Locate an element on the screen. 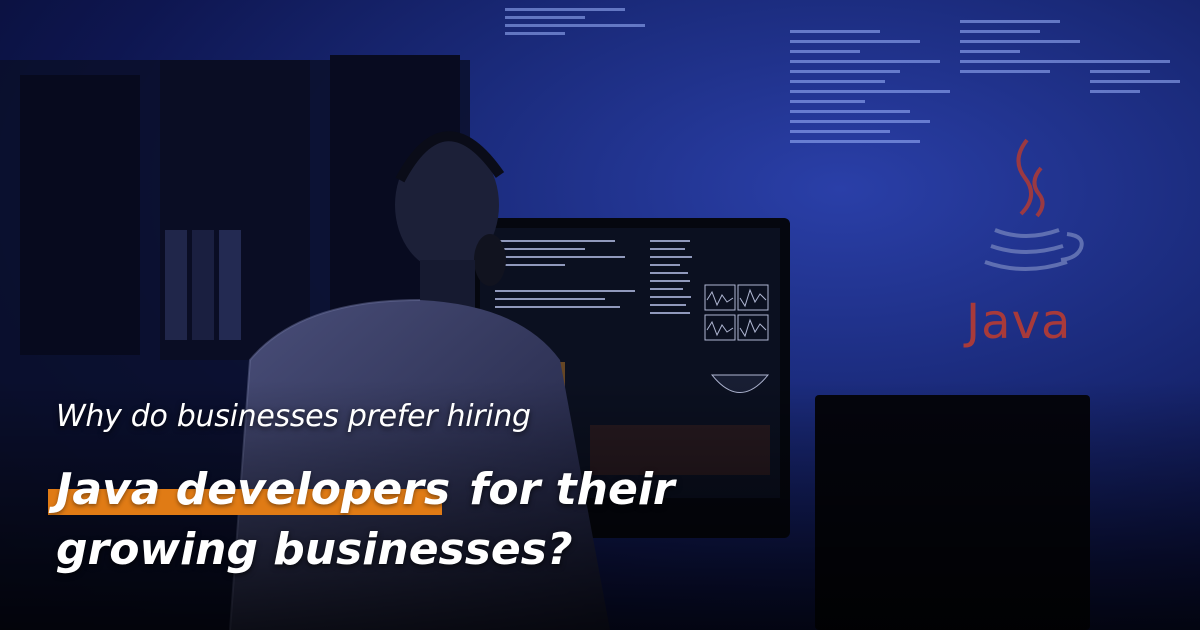  headline-highlight: Java developers is located at coordinates (253, 489).